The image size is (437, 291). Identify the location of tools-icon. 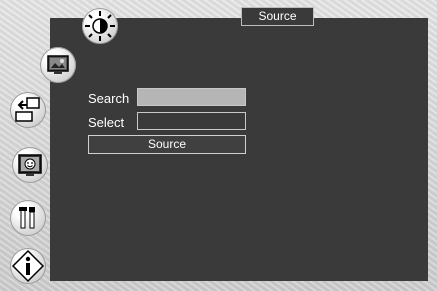
(28, 218).